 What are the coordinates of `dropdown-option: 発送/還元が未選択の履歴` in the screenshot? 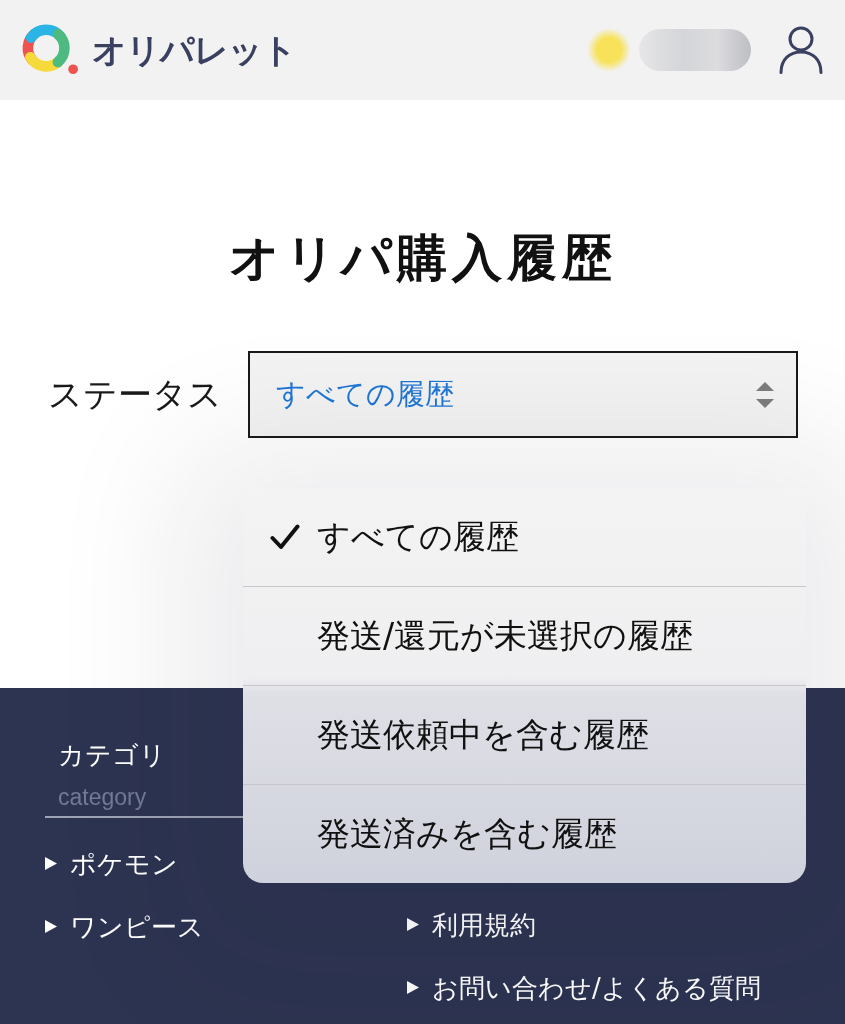 It's located at (524, 636).